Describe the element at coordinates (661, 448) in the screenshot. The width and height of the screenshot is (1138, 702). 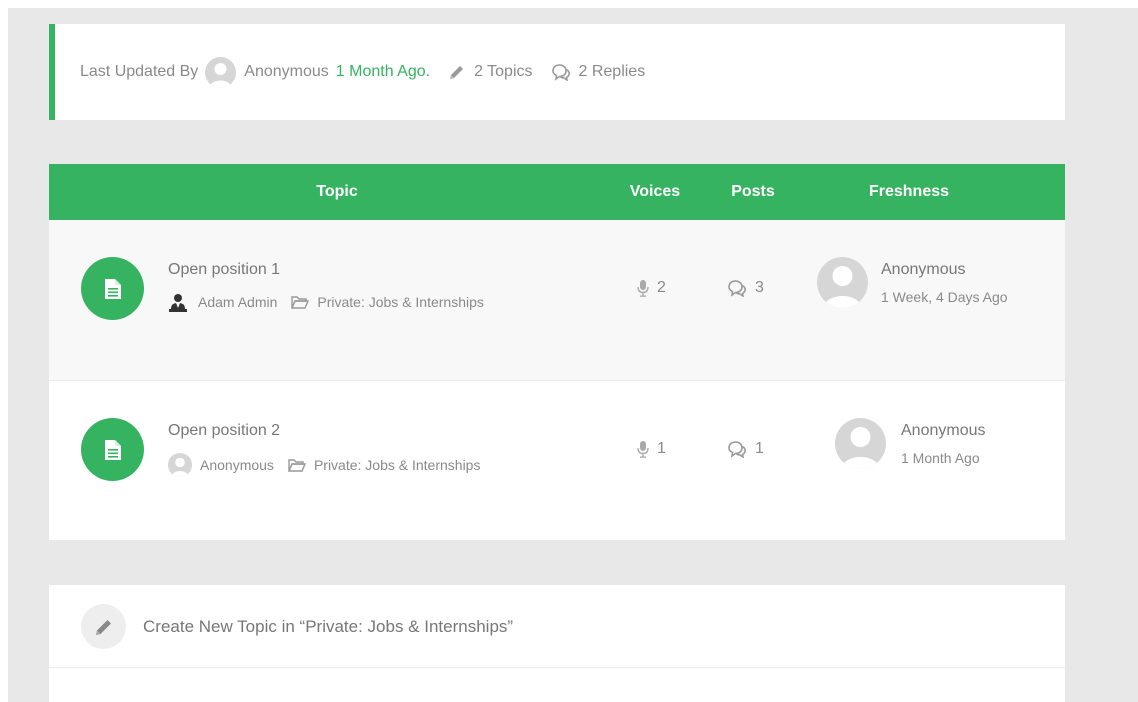
I see `voices-value: 1` at that location.